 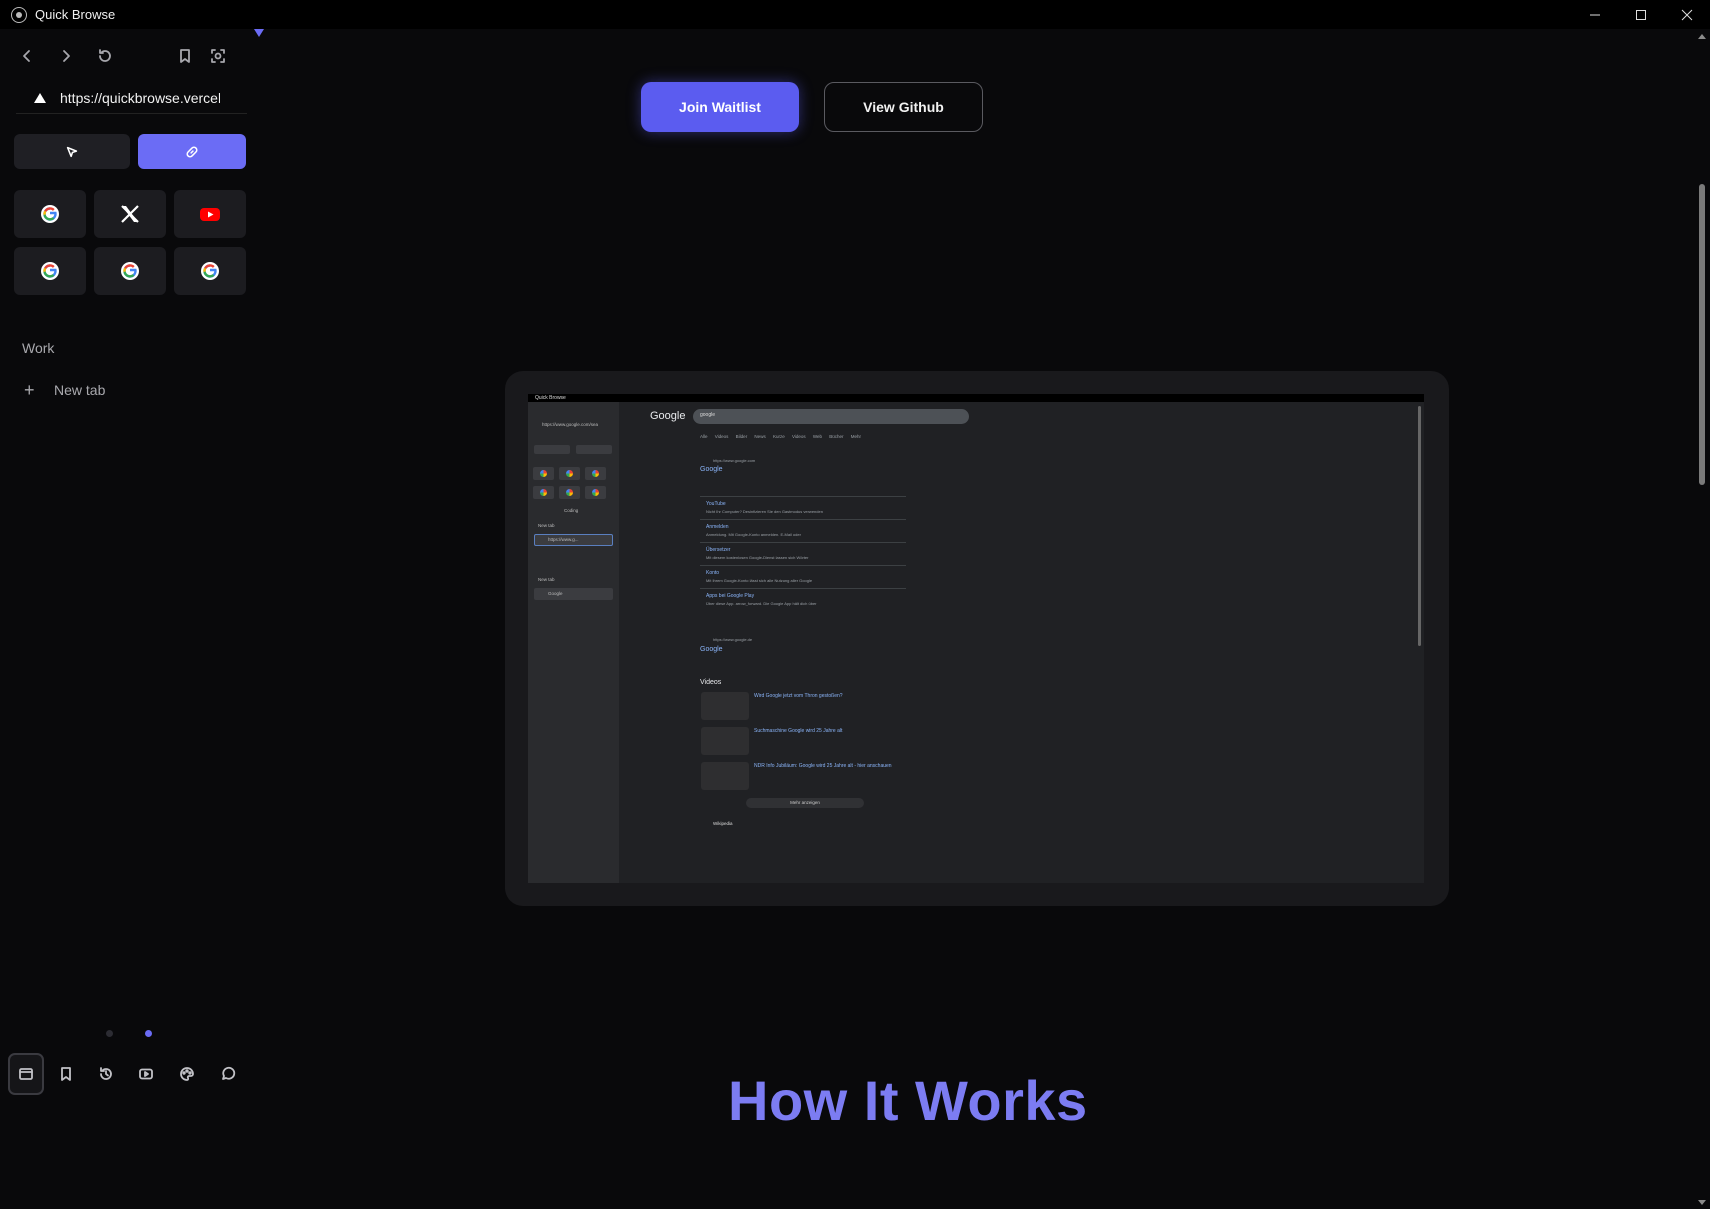 I want to click on tabs-icon, so click(x=26, y=1074).